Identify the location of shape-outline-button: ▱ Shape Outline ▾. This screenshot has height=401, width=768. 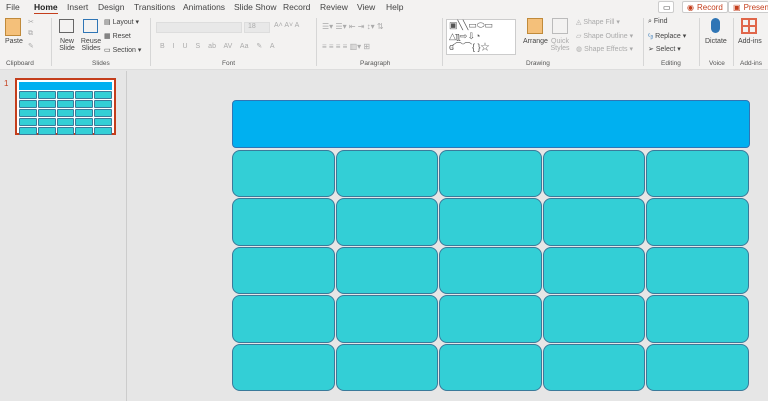
(604, 36).